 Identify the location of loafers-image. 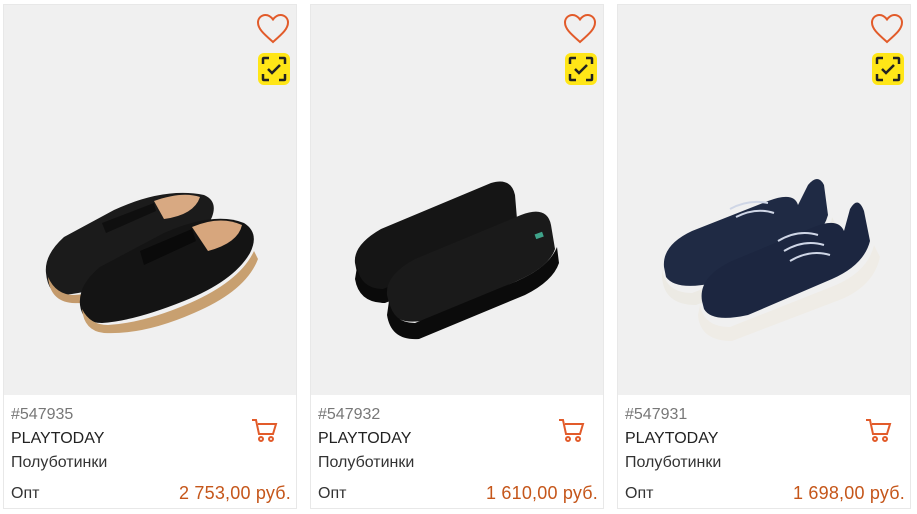
(151, 263).